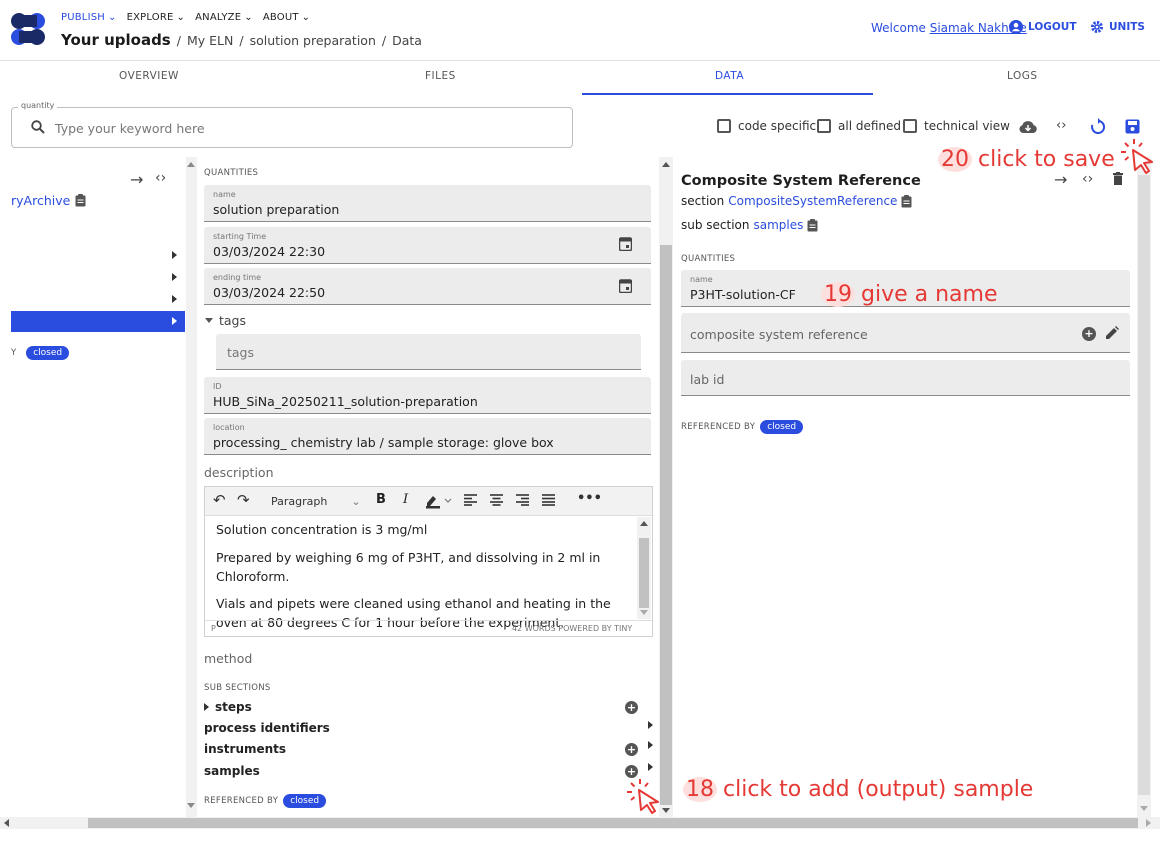 The width and height of the screenshot is (1160, 847). I want to click on tab-data: DATA, so click(729, 76).